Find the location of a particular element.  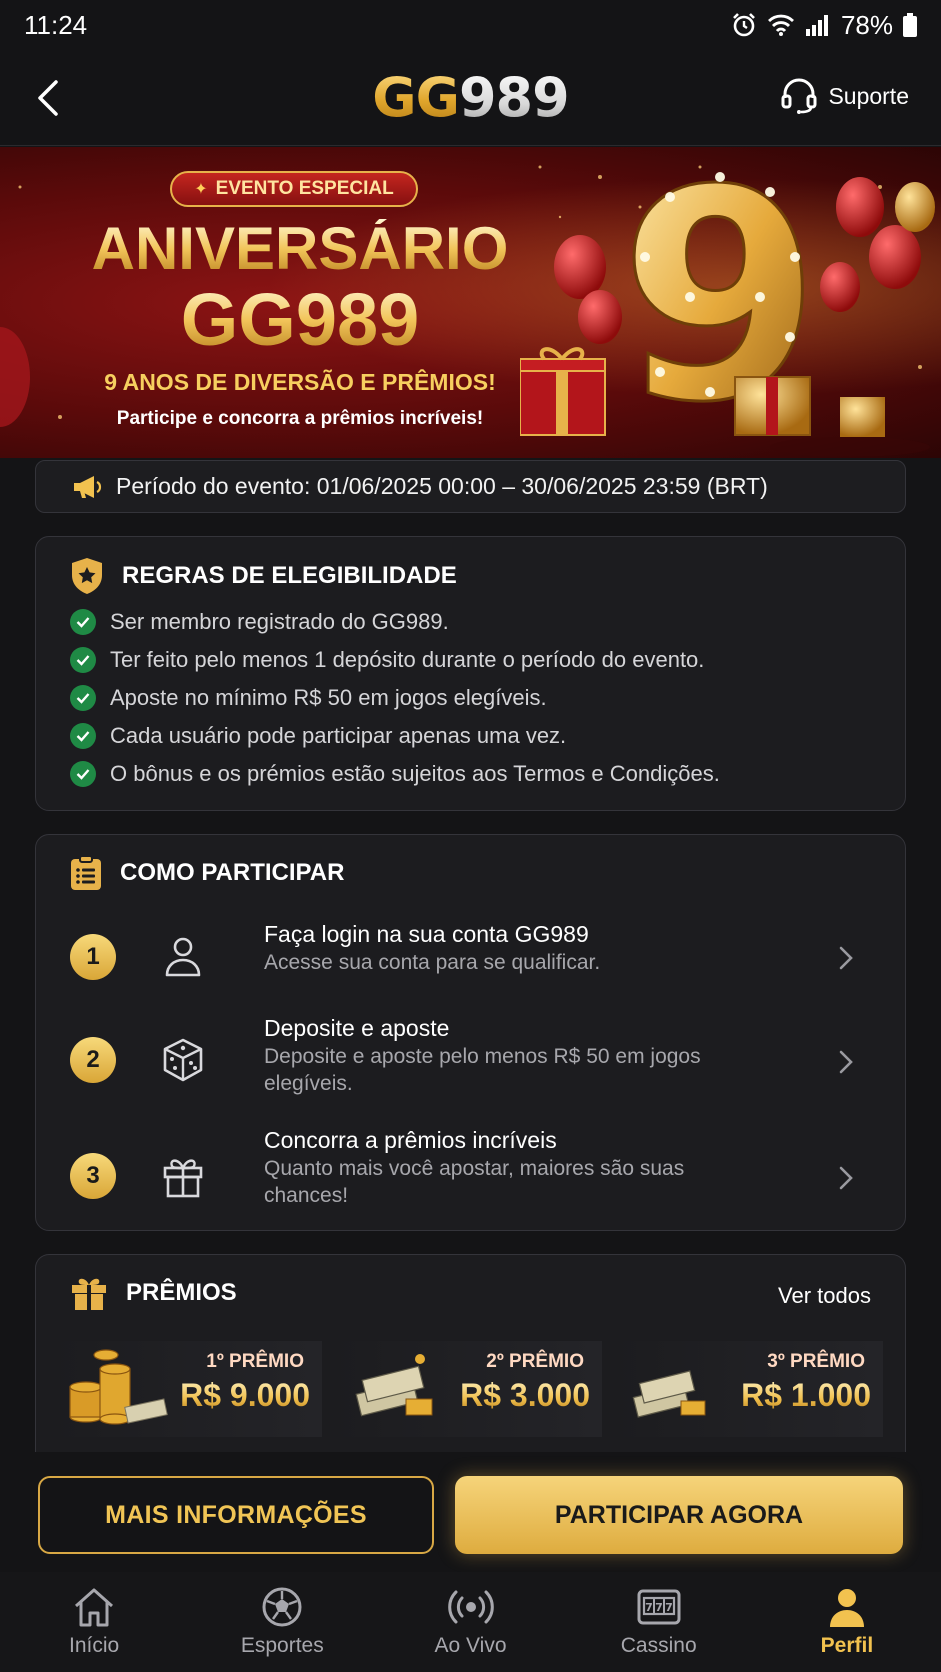

user-icon is located at coordinates (183, 957).